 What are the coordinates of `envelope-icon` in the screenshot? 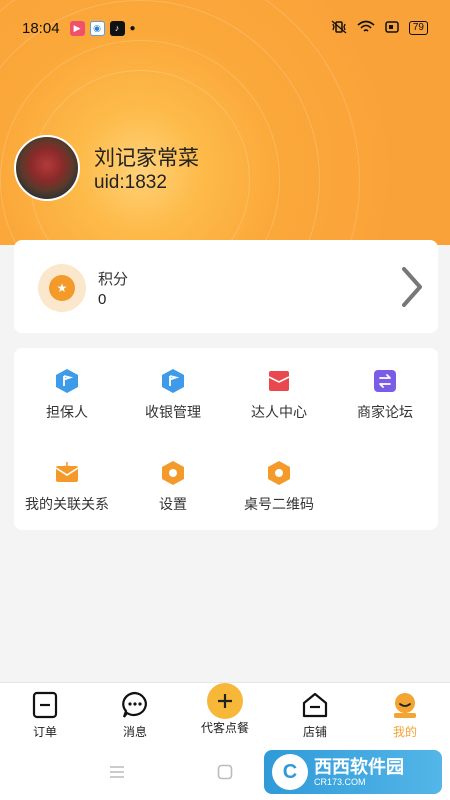 It's located at (279, 381).